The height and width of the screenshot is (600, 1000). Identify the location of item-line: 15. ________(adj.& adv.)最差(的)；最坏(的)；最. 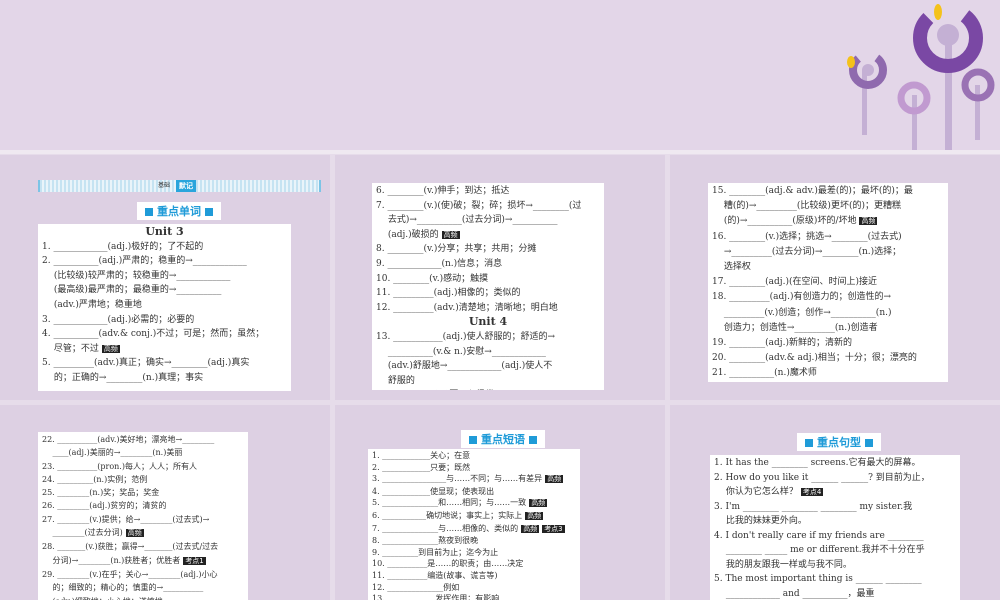
(828, 191).